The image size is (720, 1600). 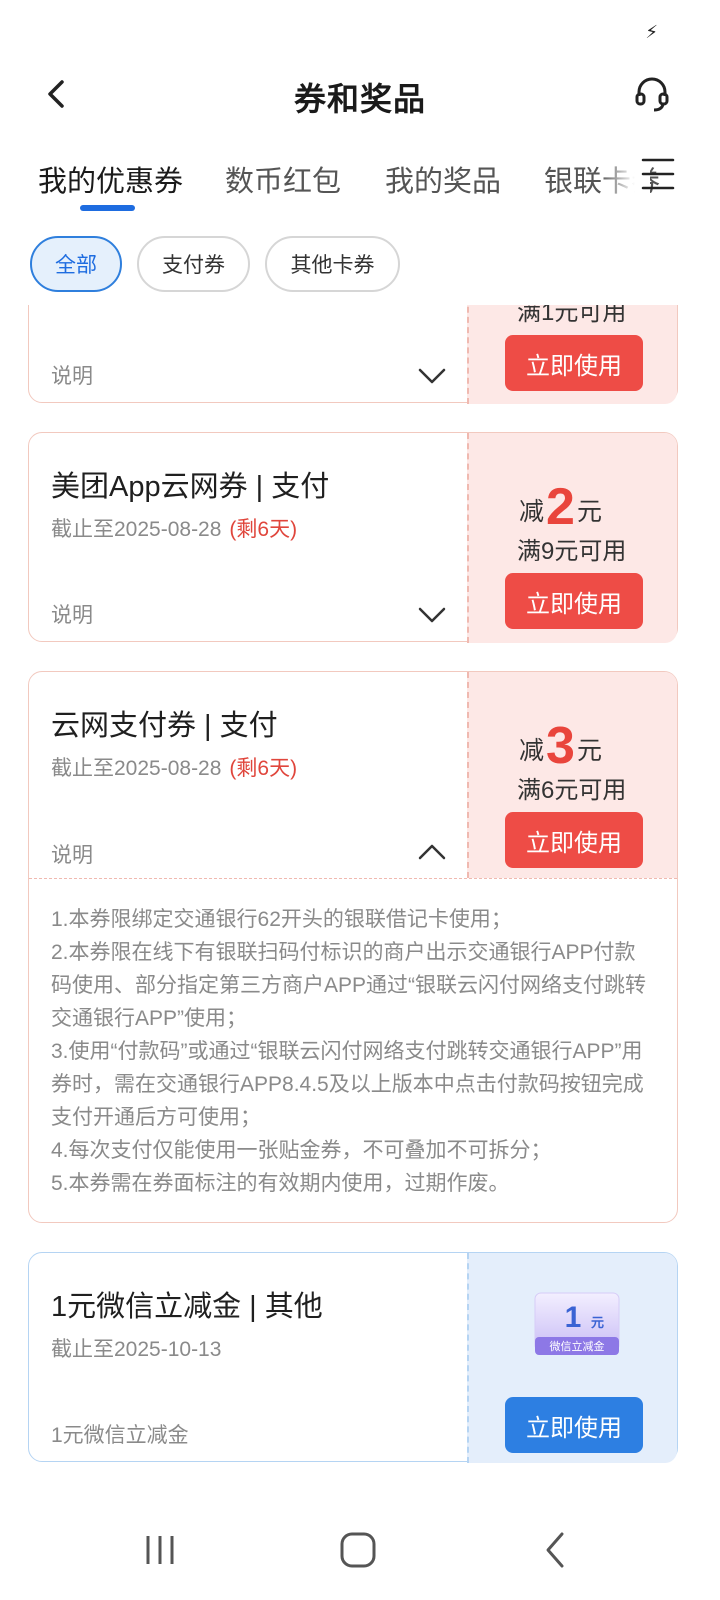 What do you see at coordinates (359, 99) in the screenshot?
I see `page-title: 券和奖品` at bounding box center [359, 99].